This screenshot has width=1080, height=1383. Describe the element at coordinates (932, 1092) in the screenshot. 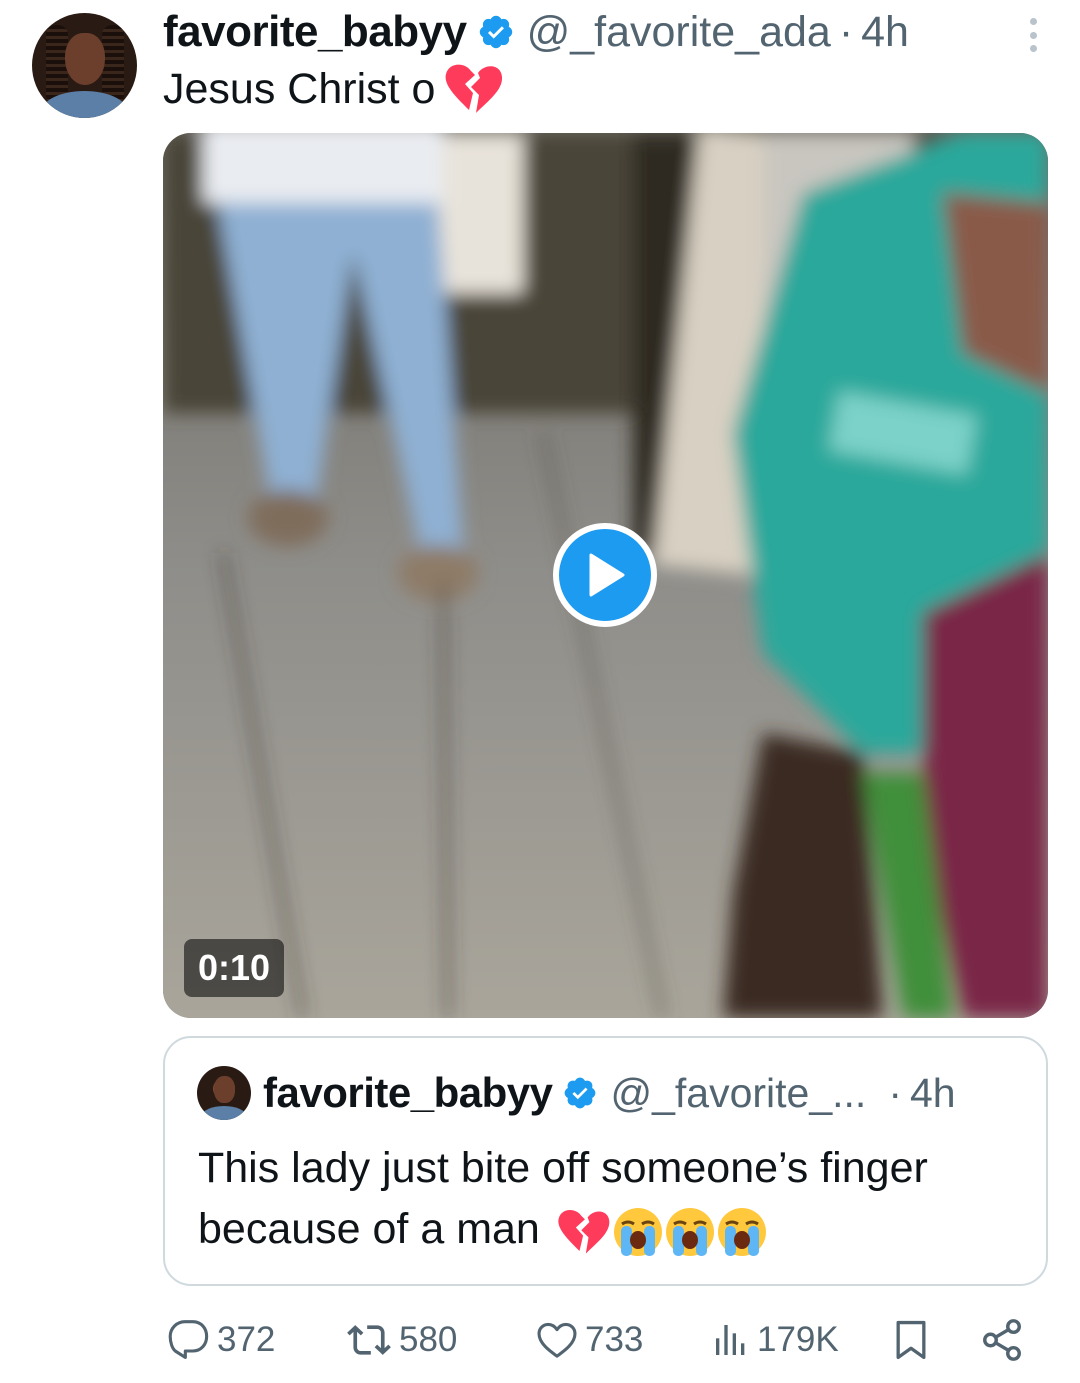

I see `quoted-timestamp: 4h` at that location.